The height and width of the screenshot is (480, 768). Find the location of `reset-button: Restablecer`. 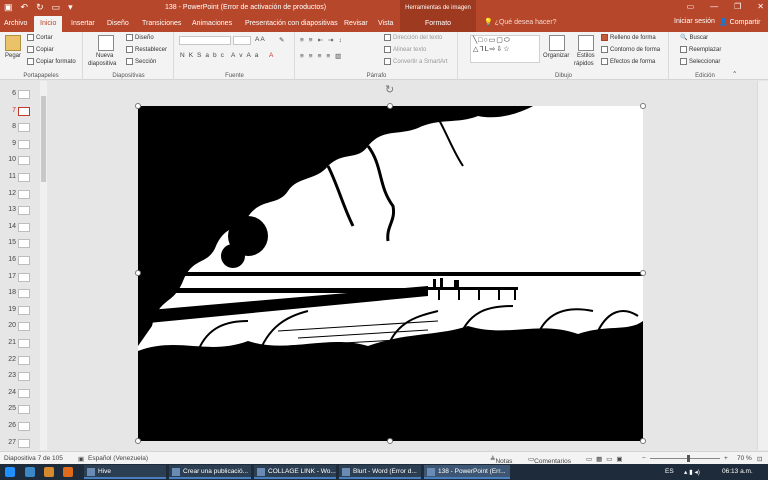

reset-button: Restablecer is located at coordinates (146, 49).